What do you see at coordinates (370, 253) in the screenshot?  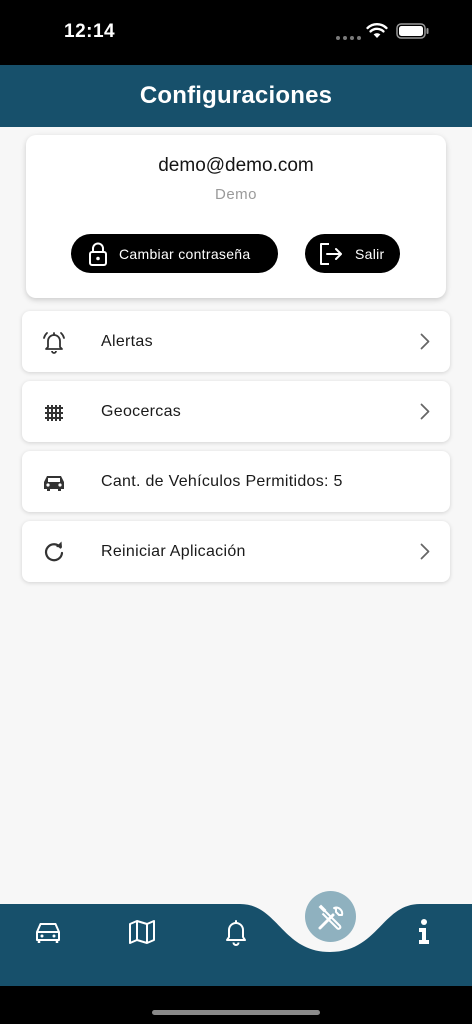 I see `logout-label: Salir` at bounding box center [370, 253].